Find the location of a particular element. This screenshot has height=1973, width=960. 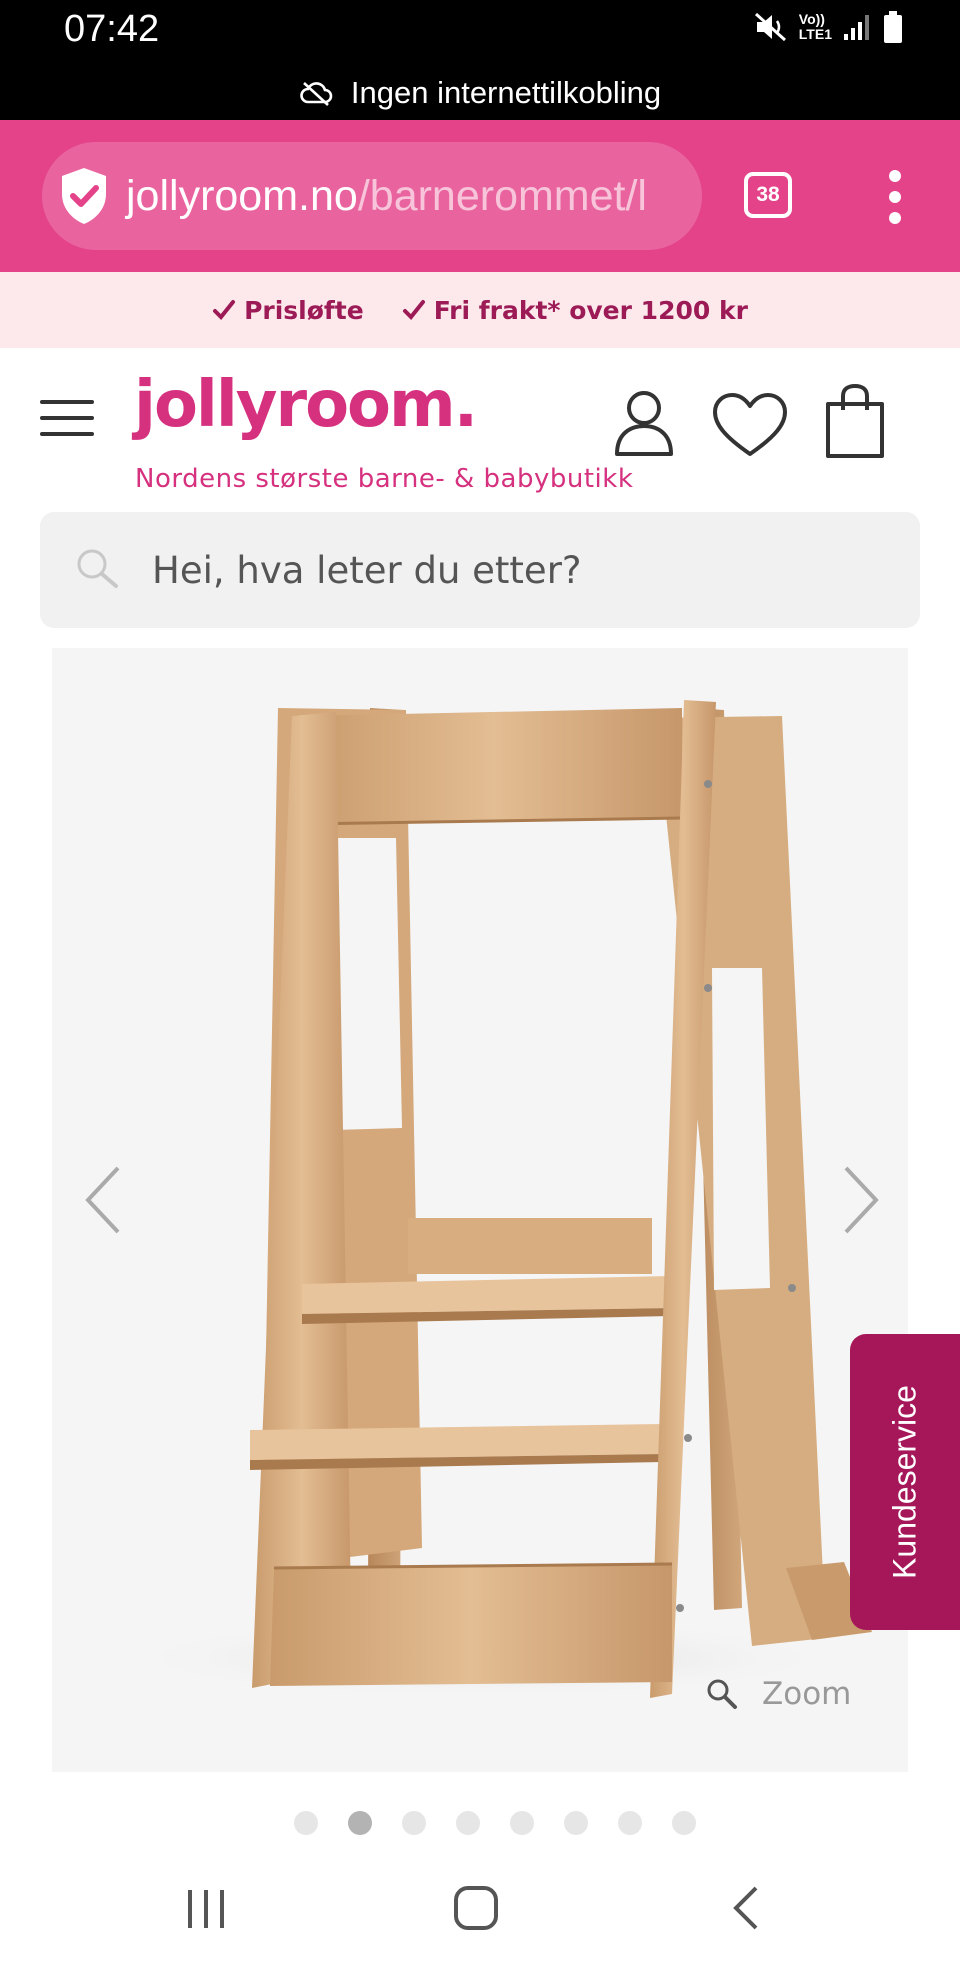

browser-toolbar: jollyroom.no/barnerommet/l 38 is located at coordinates (480, 196).